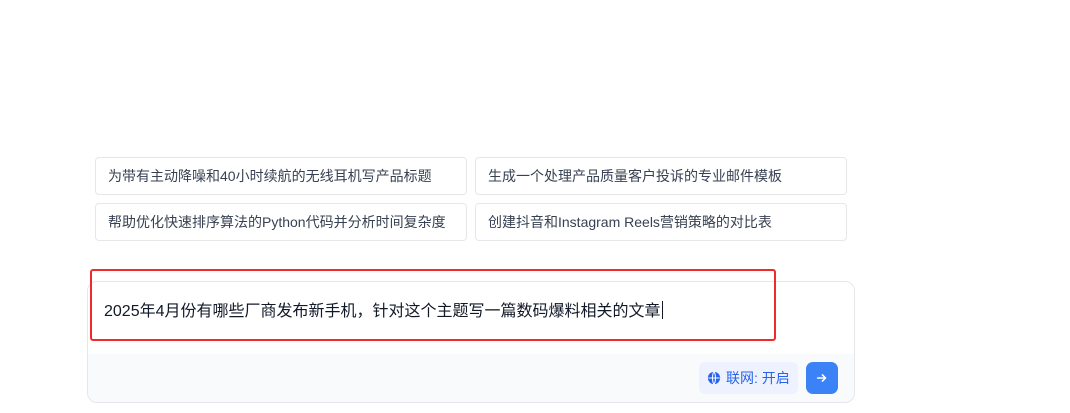 The width and height of the screenshot is (1070, 413). I want to click on suggestion-chip: 生成一个处理产品质量客户投诉的专业邮件模板, so click(661, 176).